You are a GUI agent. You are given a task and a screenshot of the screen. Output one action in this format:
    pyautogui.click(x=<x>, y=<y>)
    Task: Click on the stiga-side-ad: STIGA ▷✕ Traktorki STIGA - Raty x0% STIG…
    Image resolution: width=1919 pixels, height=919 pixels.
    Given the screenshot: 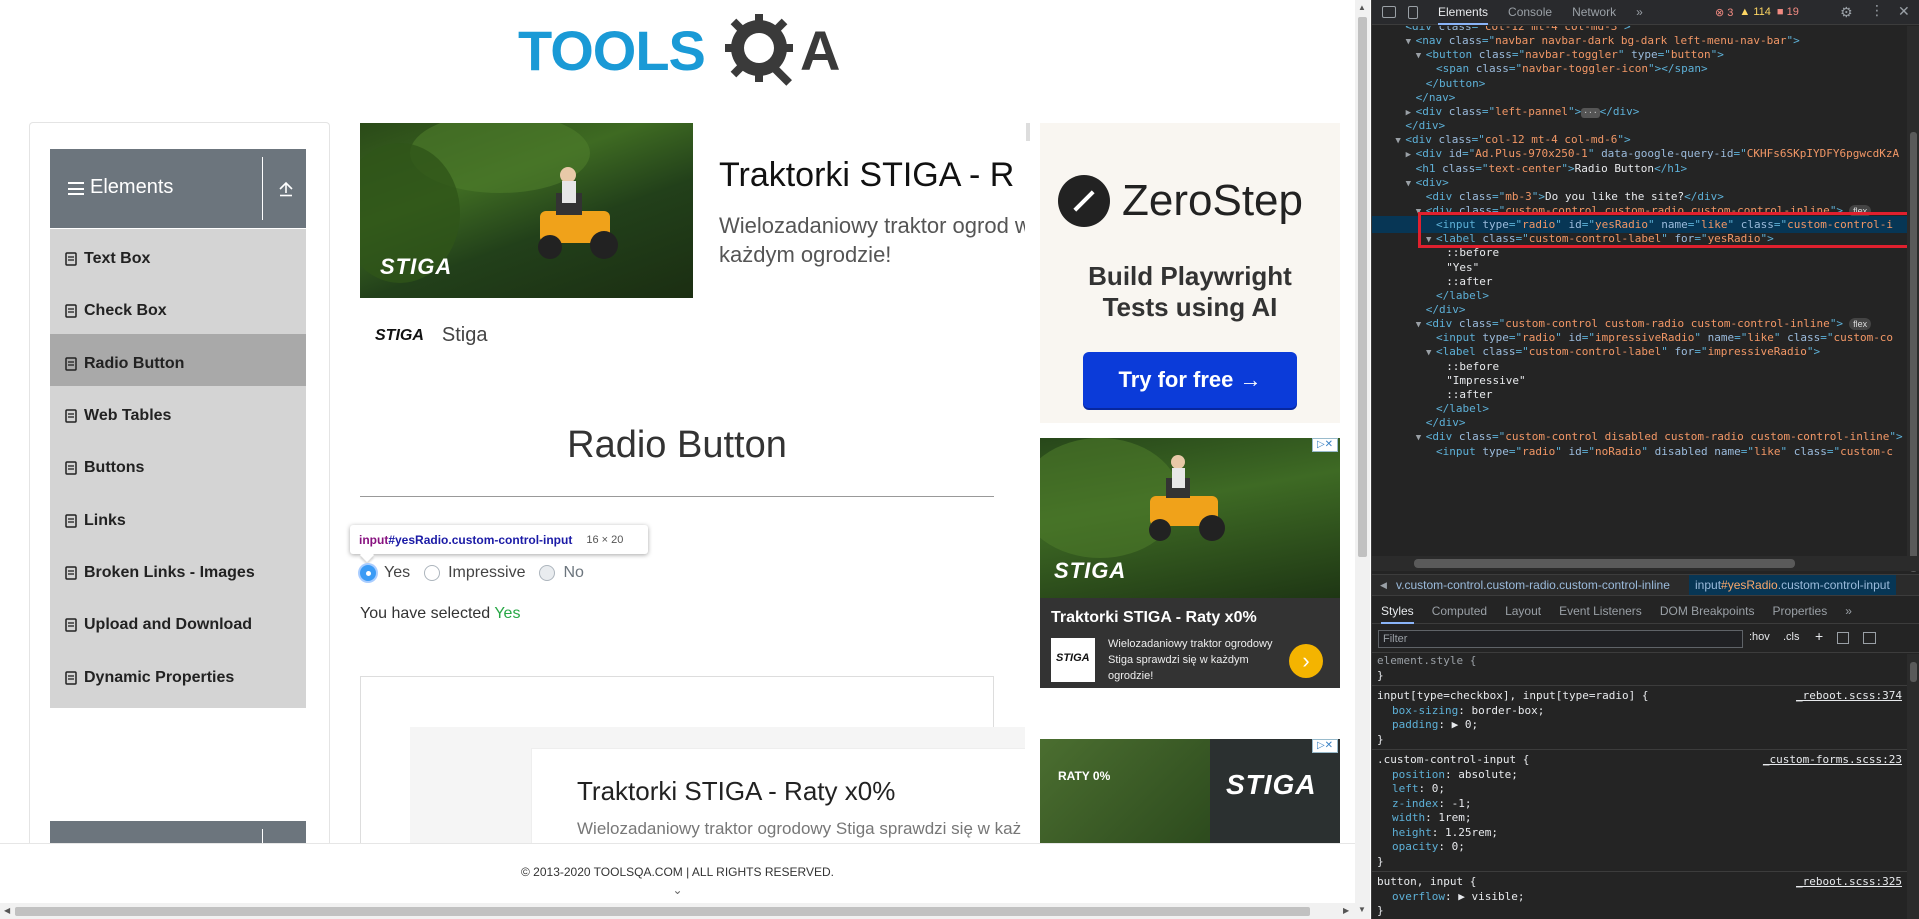 What is the action you would take?
    pyautogui.click(x=1190, y=563)
    